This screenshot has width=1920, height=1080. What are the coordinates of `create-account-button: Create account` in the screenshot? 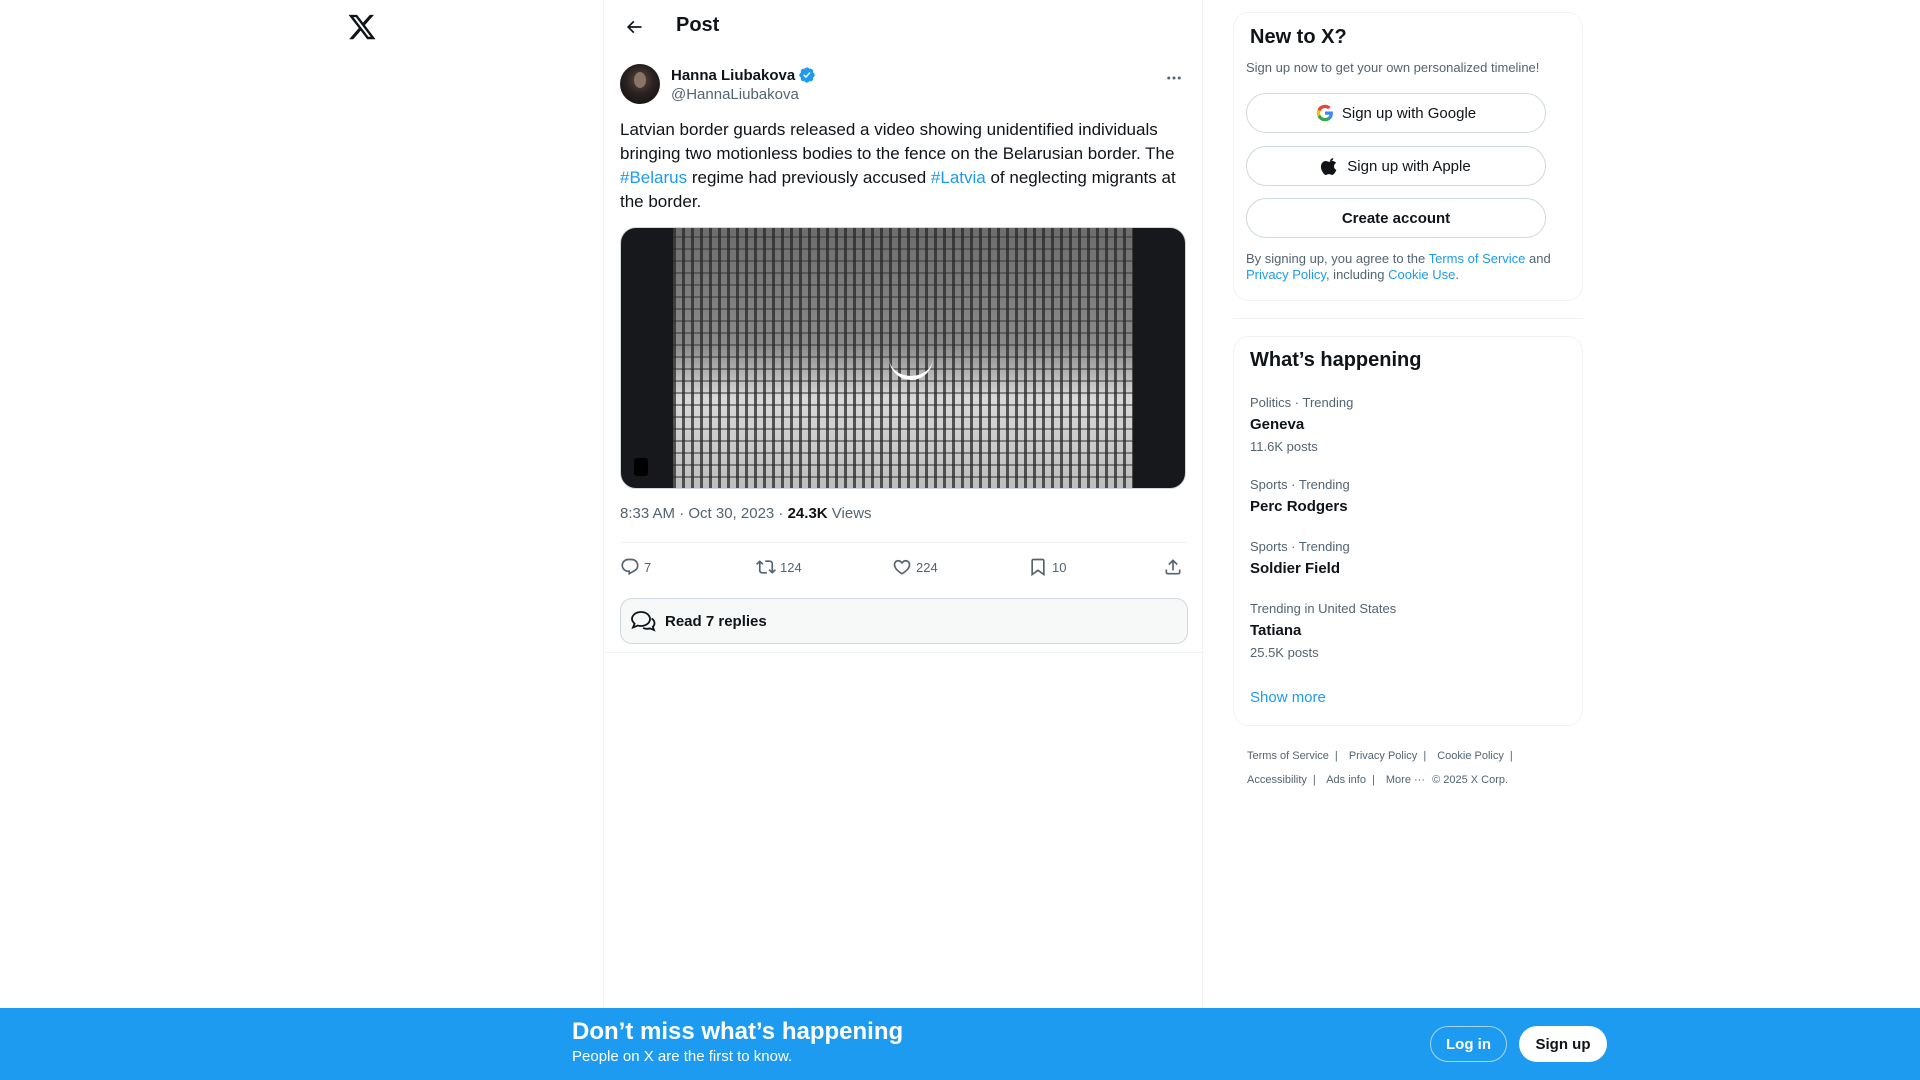 It's located at (1396, 218).